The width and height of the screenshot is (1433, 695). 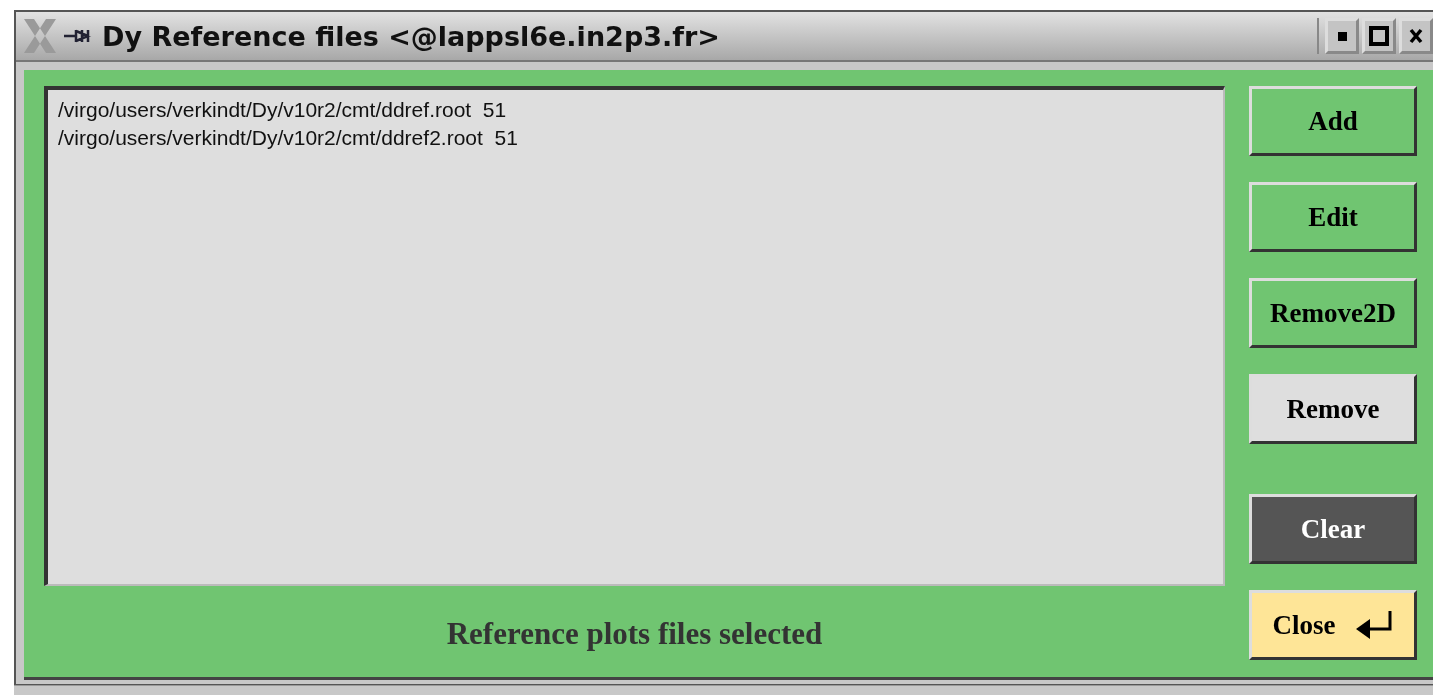 I want to click on minimize-button, so click(x=1342, y=36).